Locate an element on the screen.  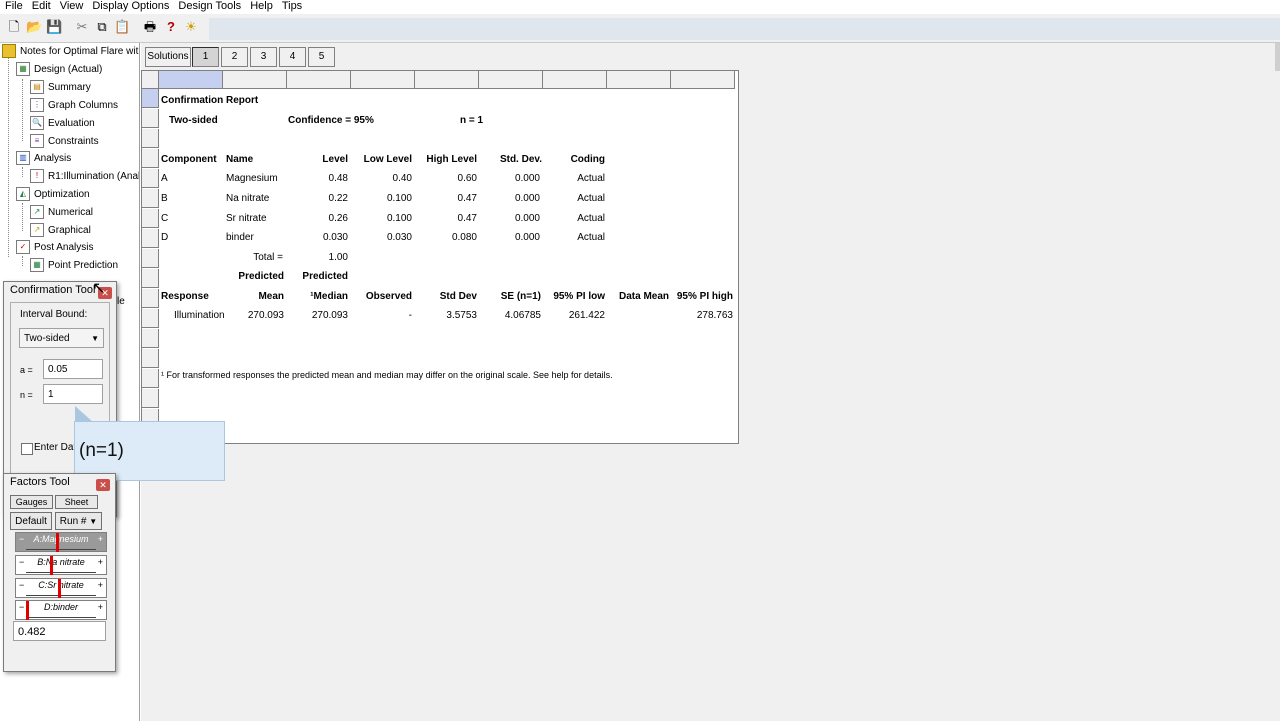
new-icon: 🗋 is located at coordinates (14, 27).